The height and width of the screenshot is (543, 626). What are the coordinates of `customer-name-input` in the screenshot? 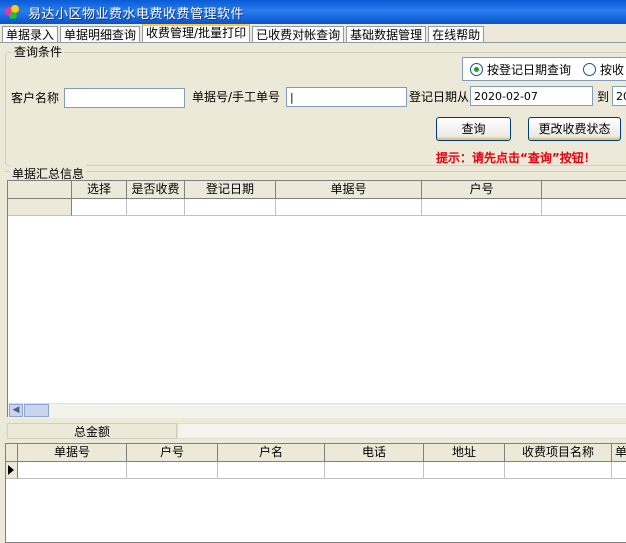 It's located at (124, 98).